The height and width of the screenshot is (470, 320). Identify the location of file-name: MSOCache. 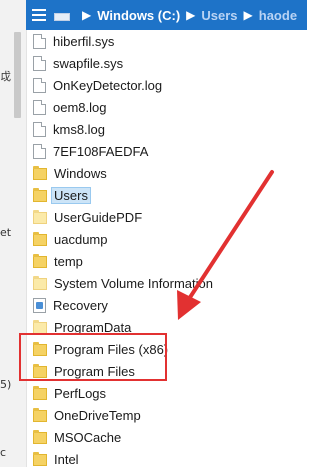
(88, 437).